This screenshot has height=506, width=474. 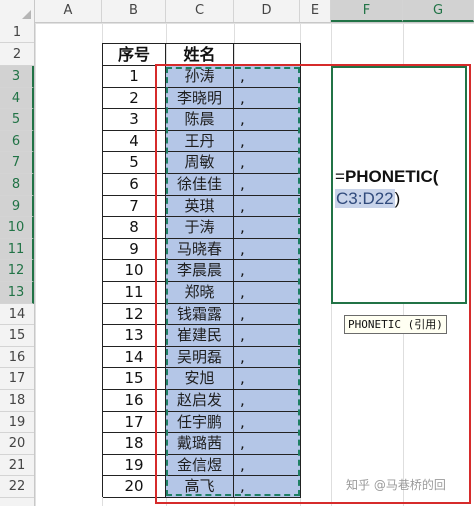 I want to click on header-extra, so click(x=267, y=55).